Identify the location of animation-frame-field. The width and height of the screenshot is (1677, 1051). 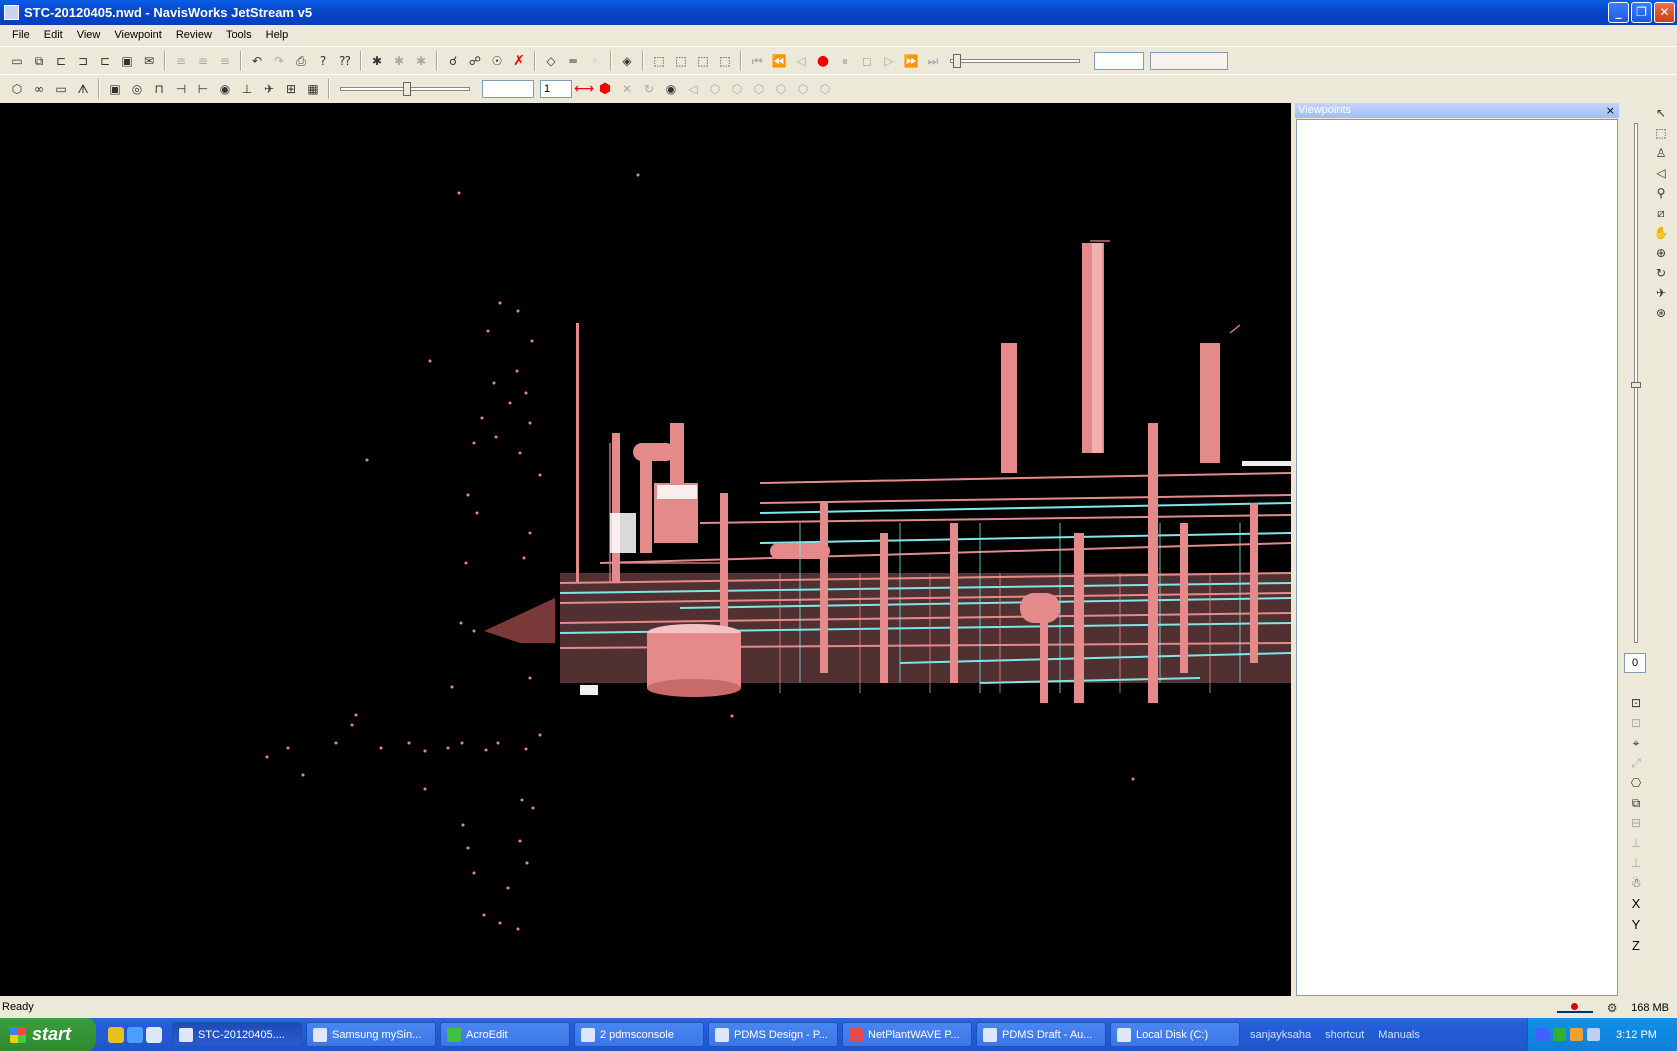
(1119, 60).